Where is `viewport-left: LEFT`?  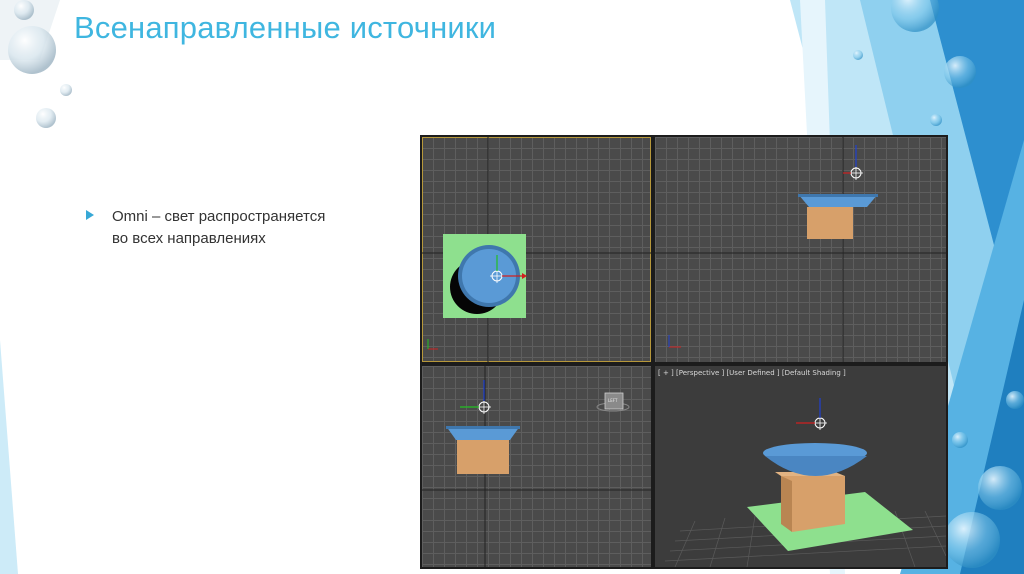
viewport-left: LEFT is located at coordinates (536, 466).